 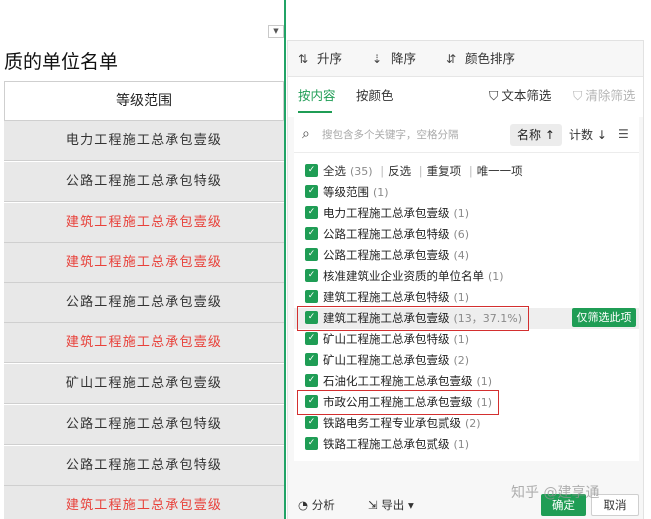 What do you see at coordinates (361, 171) in the screenshot?
I see `select-all-count: (35)` at bounding box center [361, 171].